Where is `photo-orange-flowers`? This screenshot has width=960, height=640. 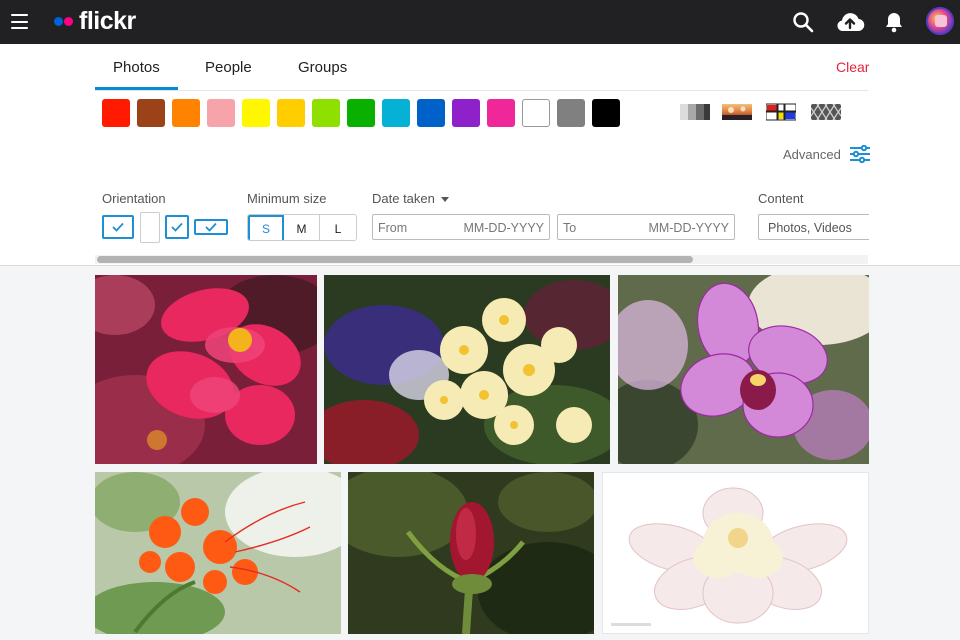 photo-orange-flowers is located at coordinates (218, 553).